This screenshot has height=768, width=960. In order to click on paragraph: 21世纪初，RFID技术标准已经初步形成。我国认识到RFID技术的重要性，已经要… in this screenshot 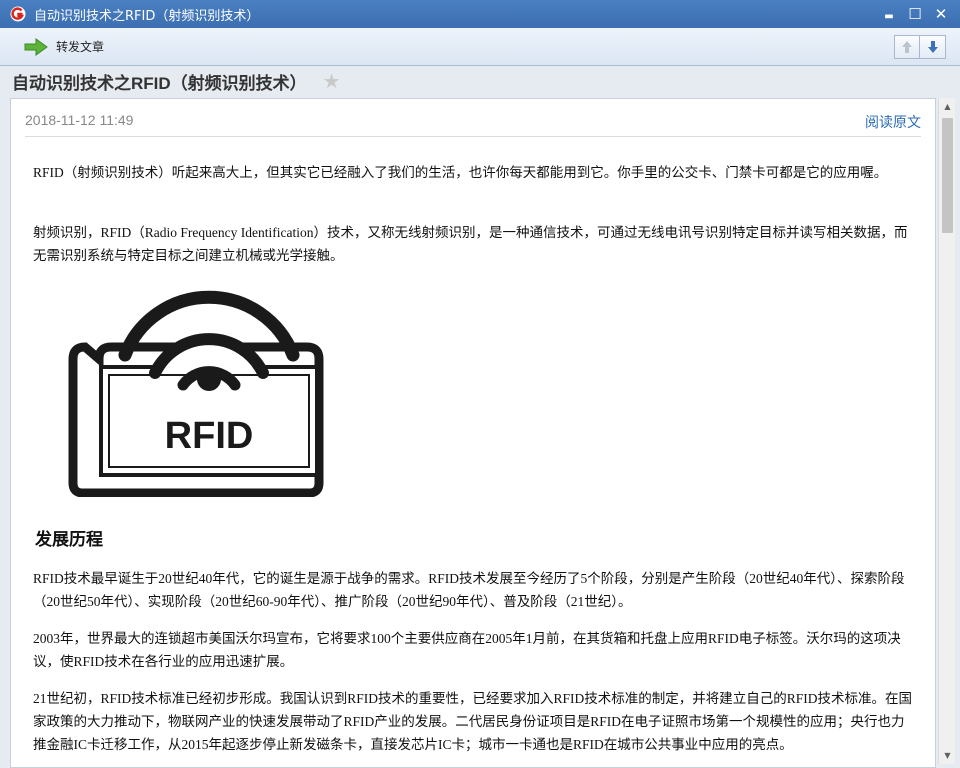, I will do `click(473, 721)`.